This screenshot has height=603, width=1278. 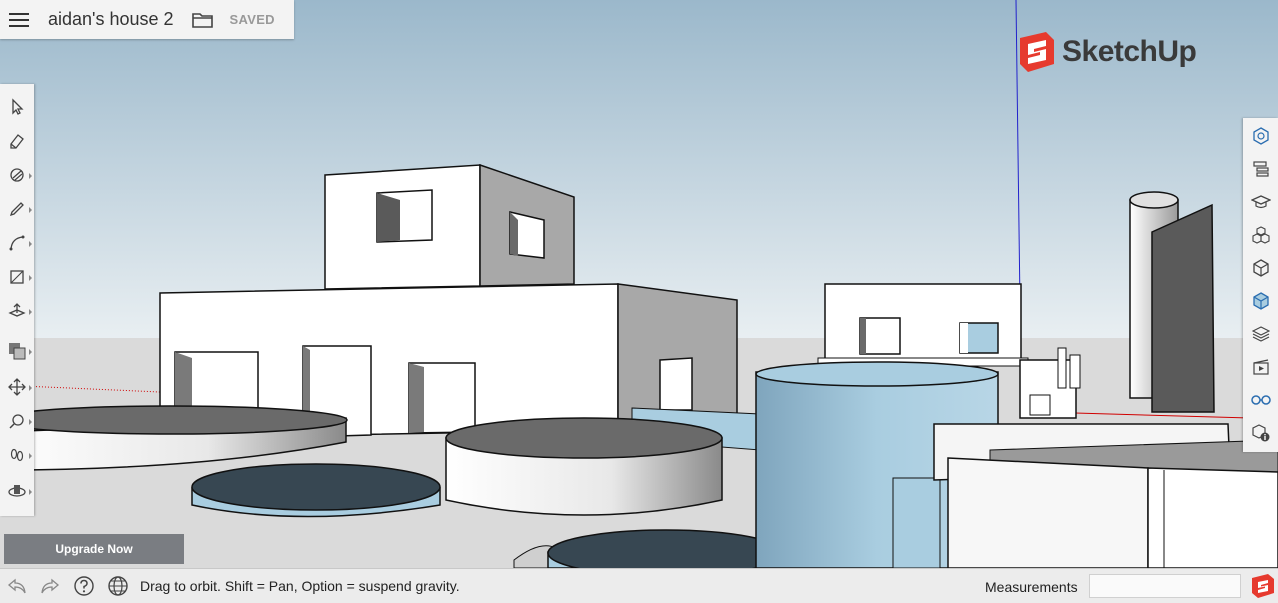 I want to click on save-status: SAVED, so click(x=252, y=19).